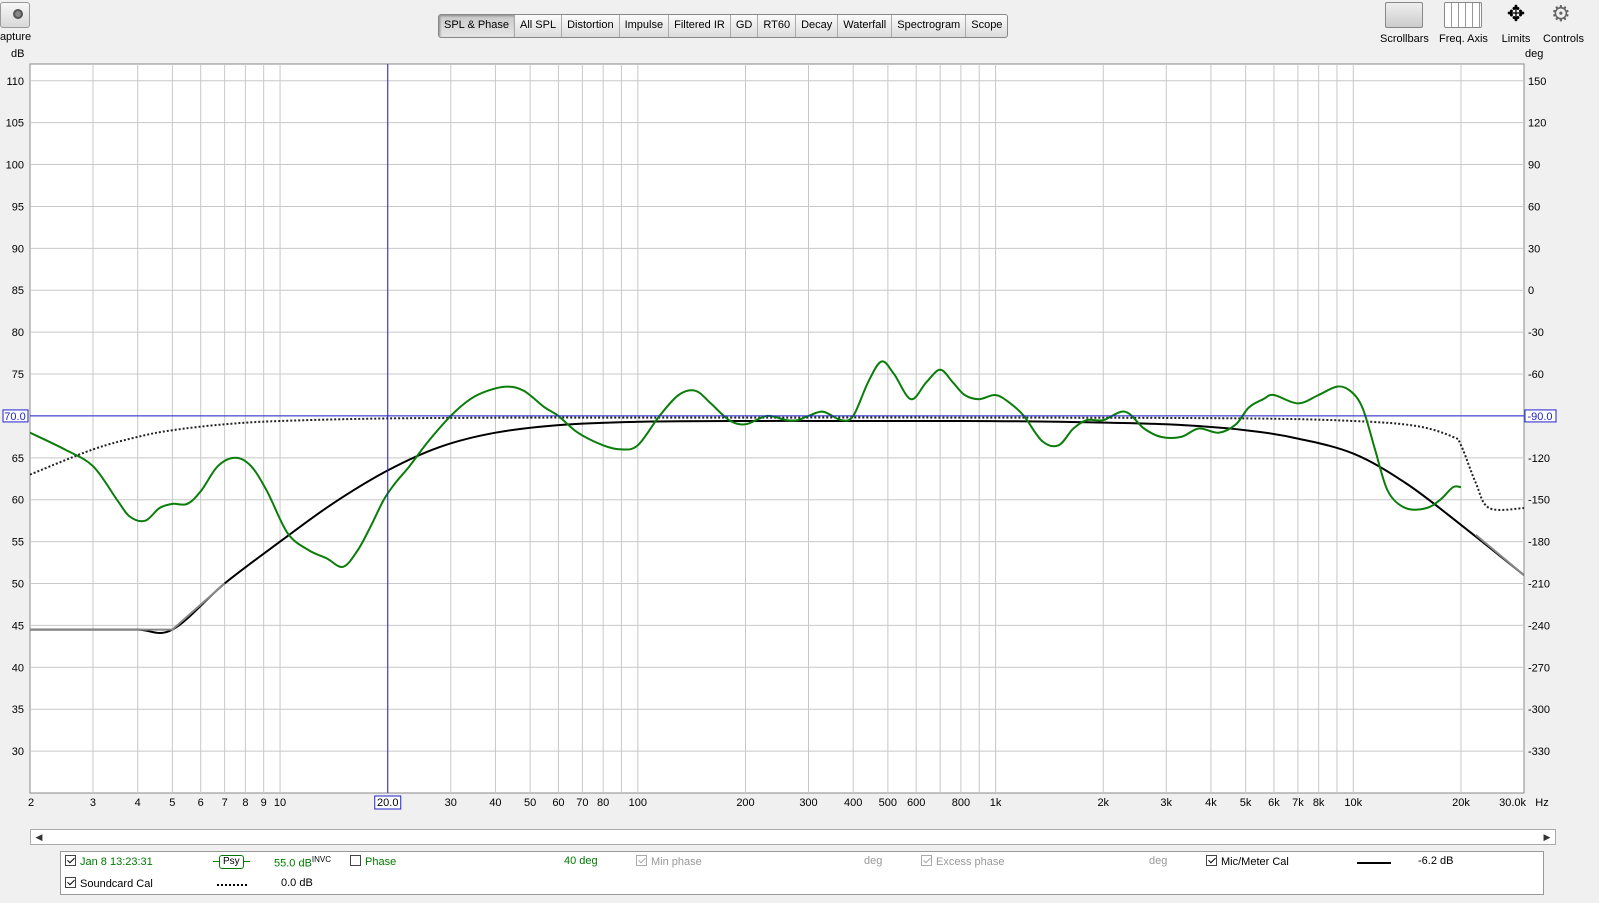  Describe the element at coordinates (18, 14) in the screenshot. I see `camera-lens` at that location.